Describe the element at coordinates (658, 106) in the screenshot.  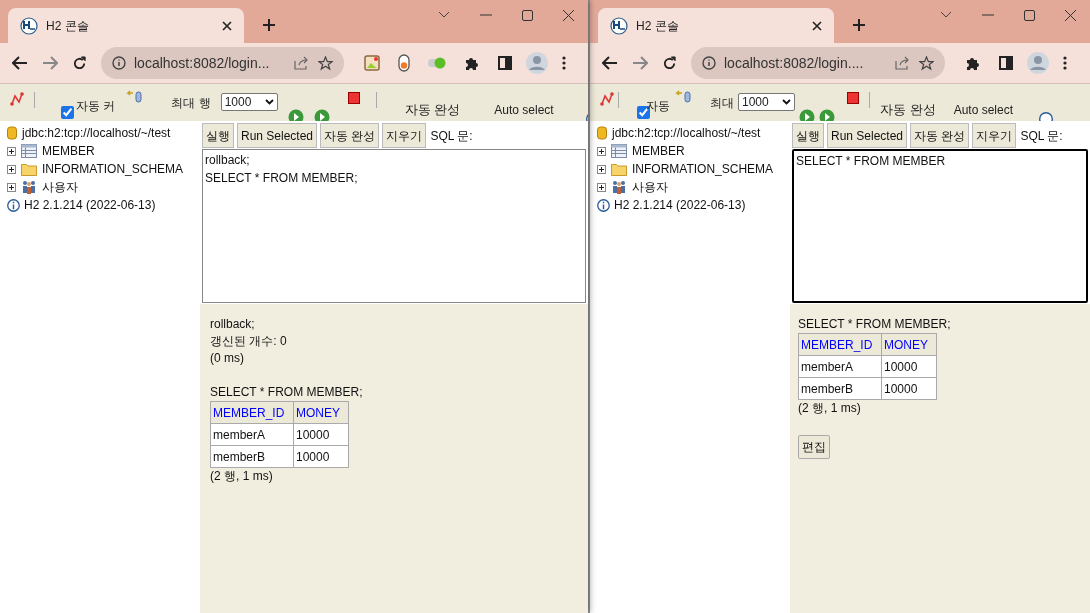
I see `autocommit-label: 자동` at that location.